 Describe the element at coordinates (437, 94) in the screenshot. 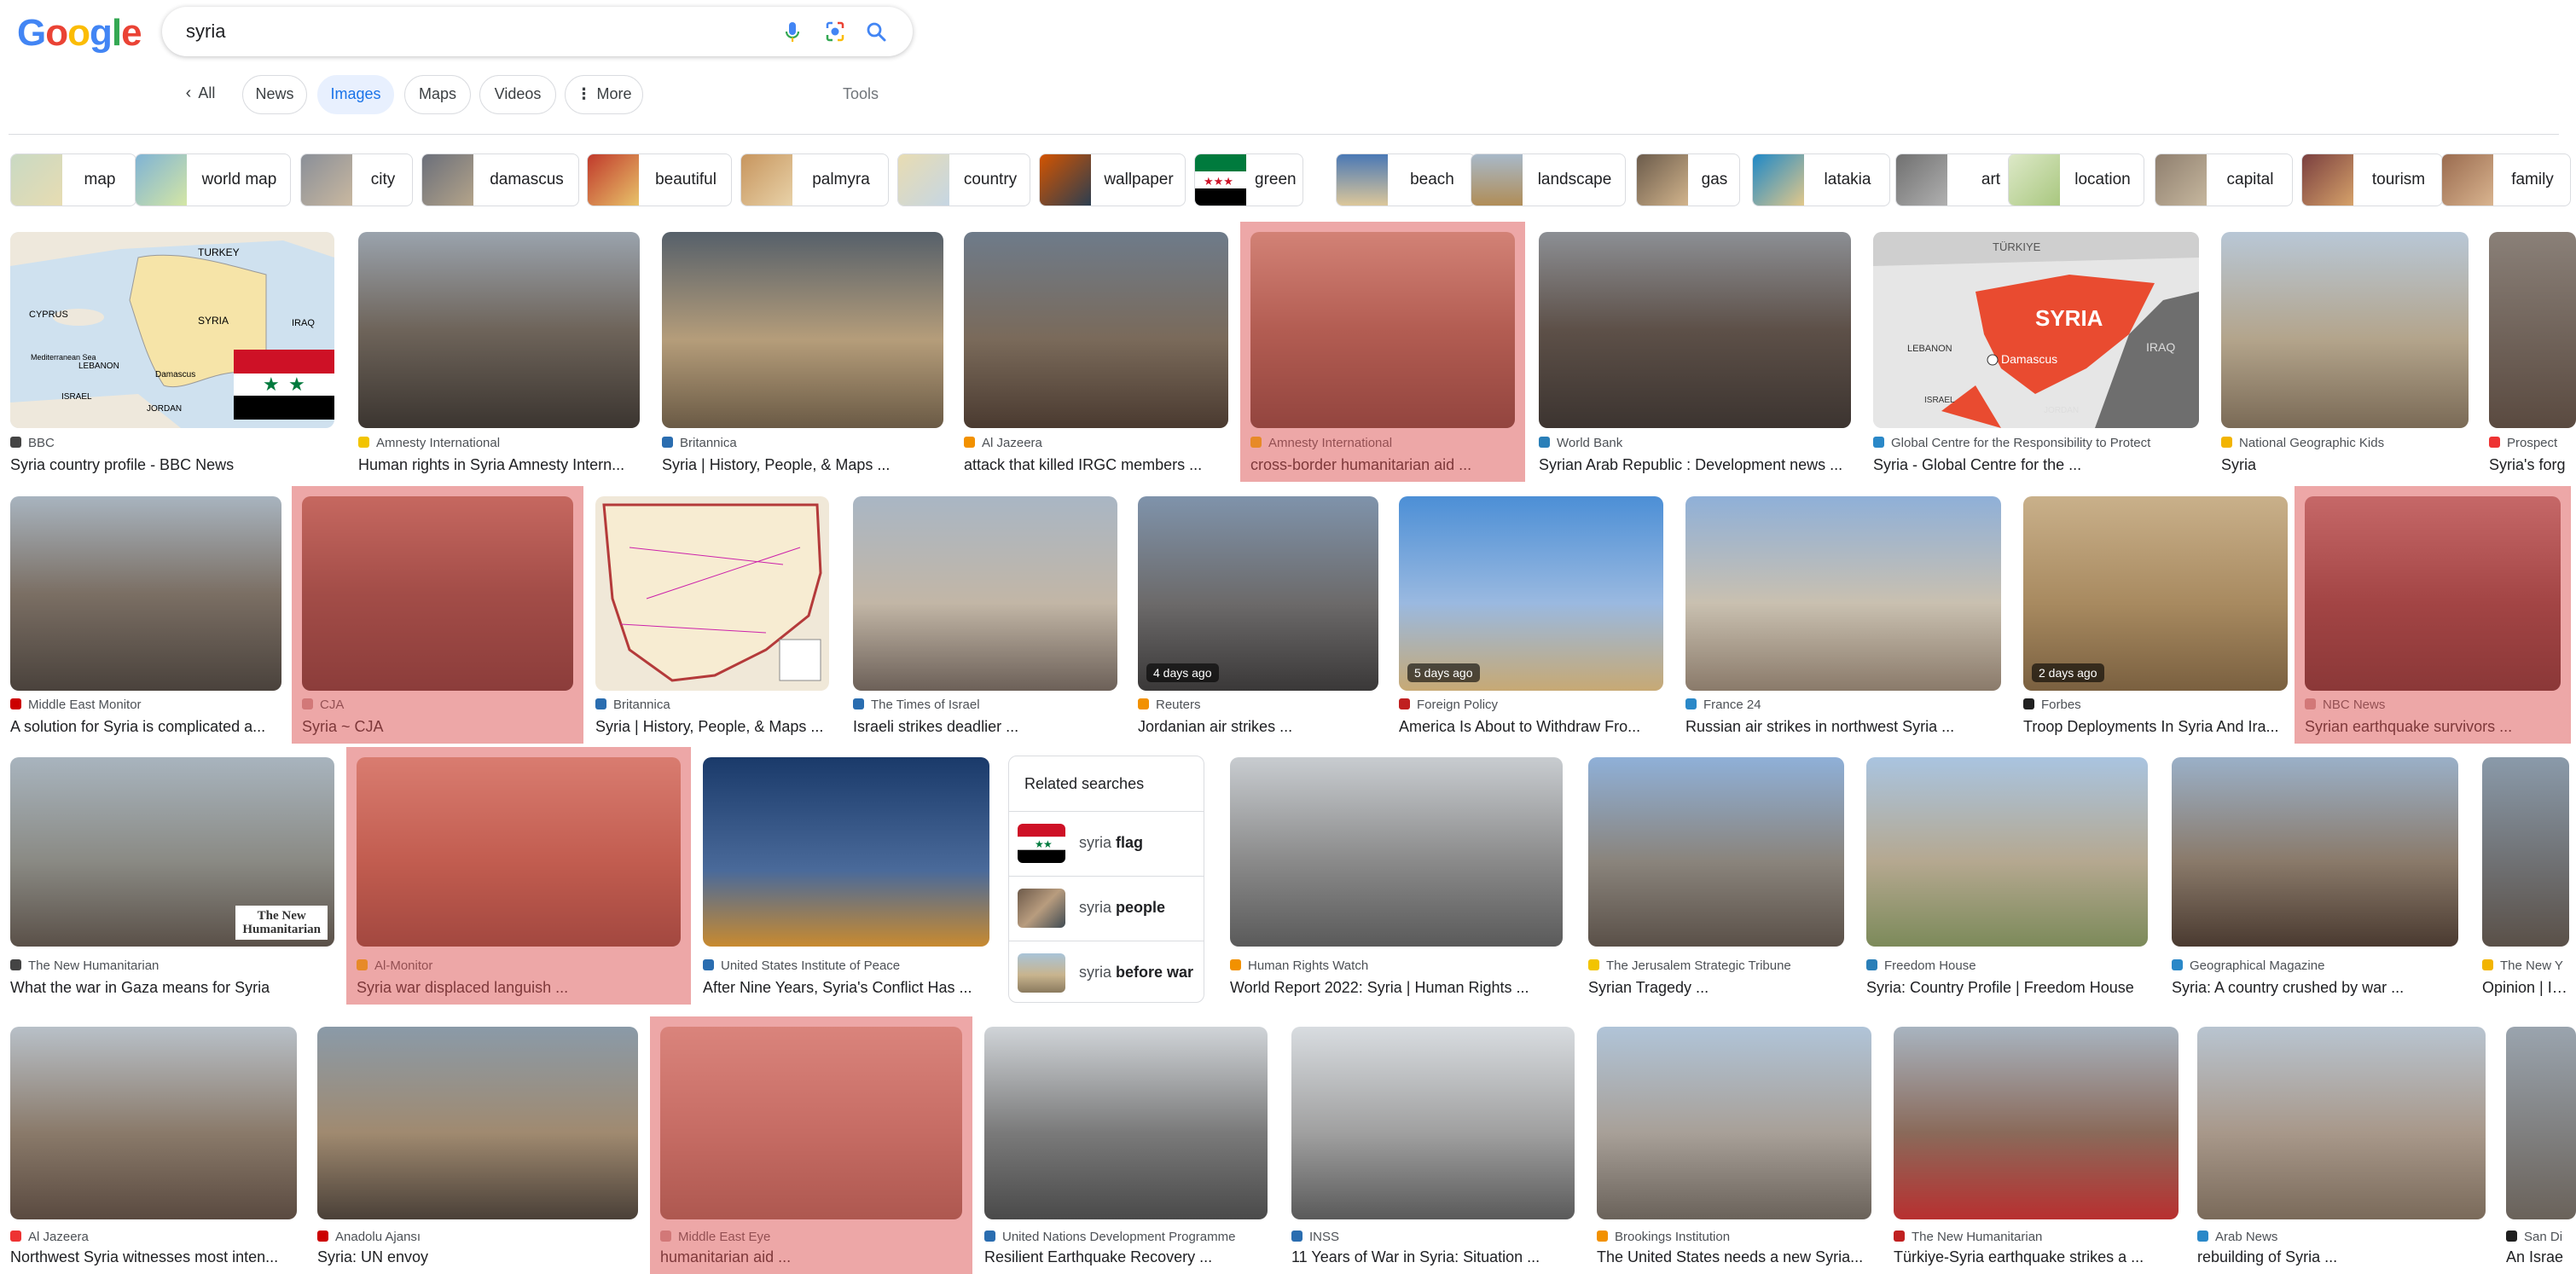

I see `tab-maps: Maps` at that location.